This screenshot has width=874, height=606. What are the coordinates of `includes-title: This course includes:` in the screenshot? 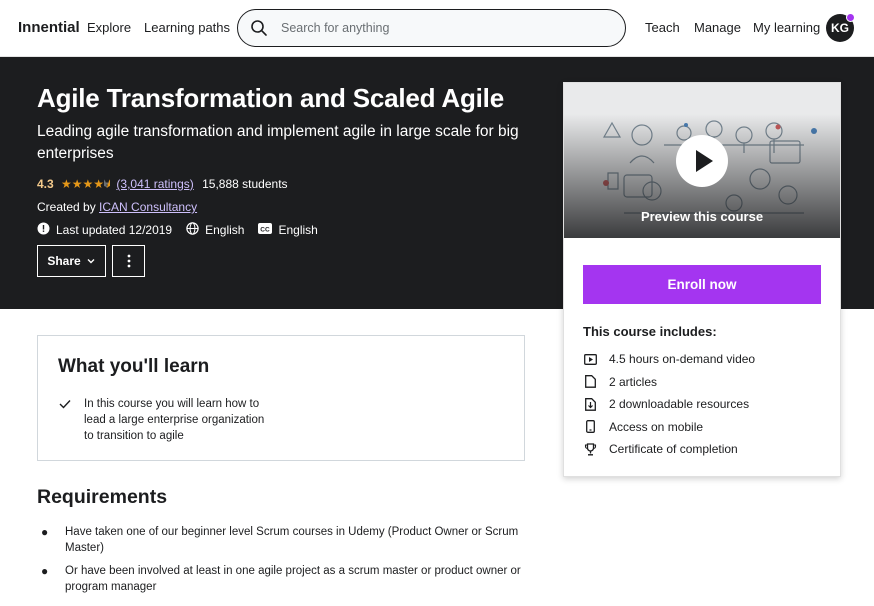 It's located at (650, 331).